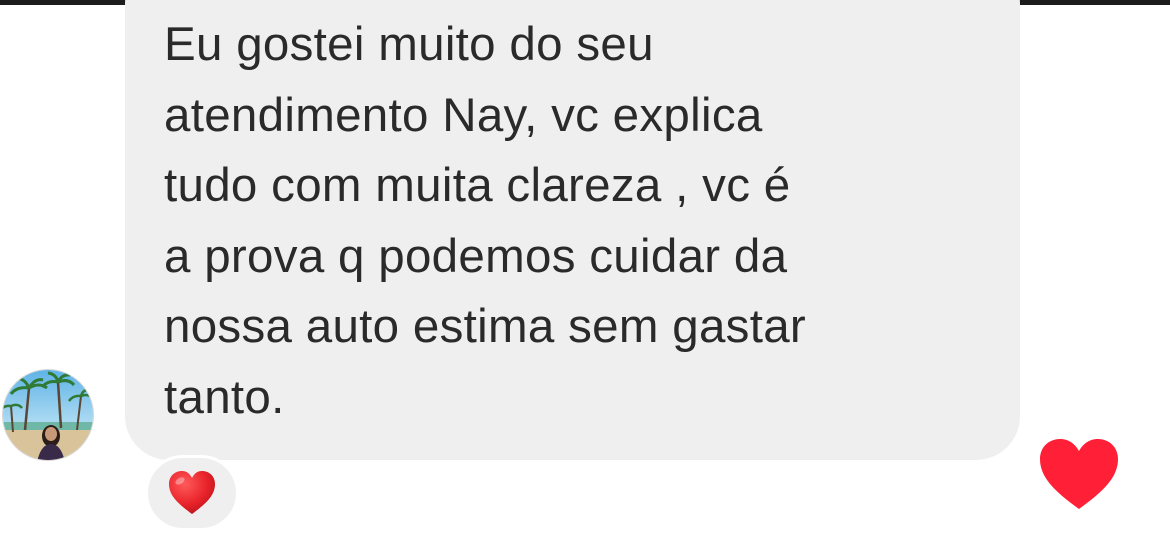  I want to click on avatar-beach-photo-icon, so click(48, 415).